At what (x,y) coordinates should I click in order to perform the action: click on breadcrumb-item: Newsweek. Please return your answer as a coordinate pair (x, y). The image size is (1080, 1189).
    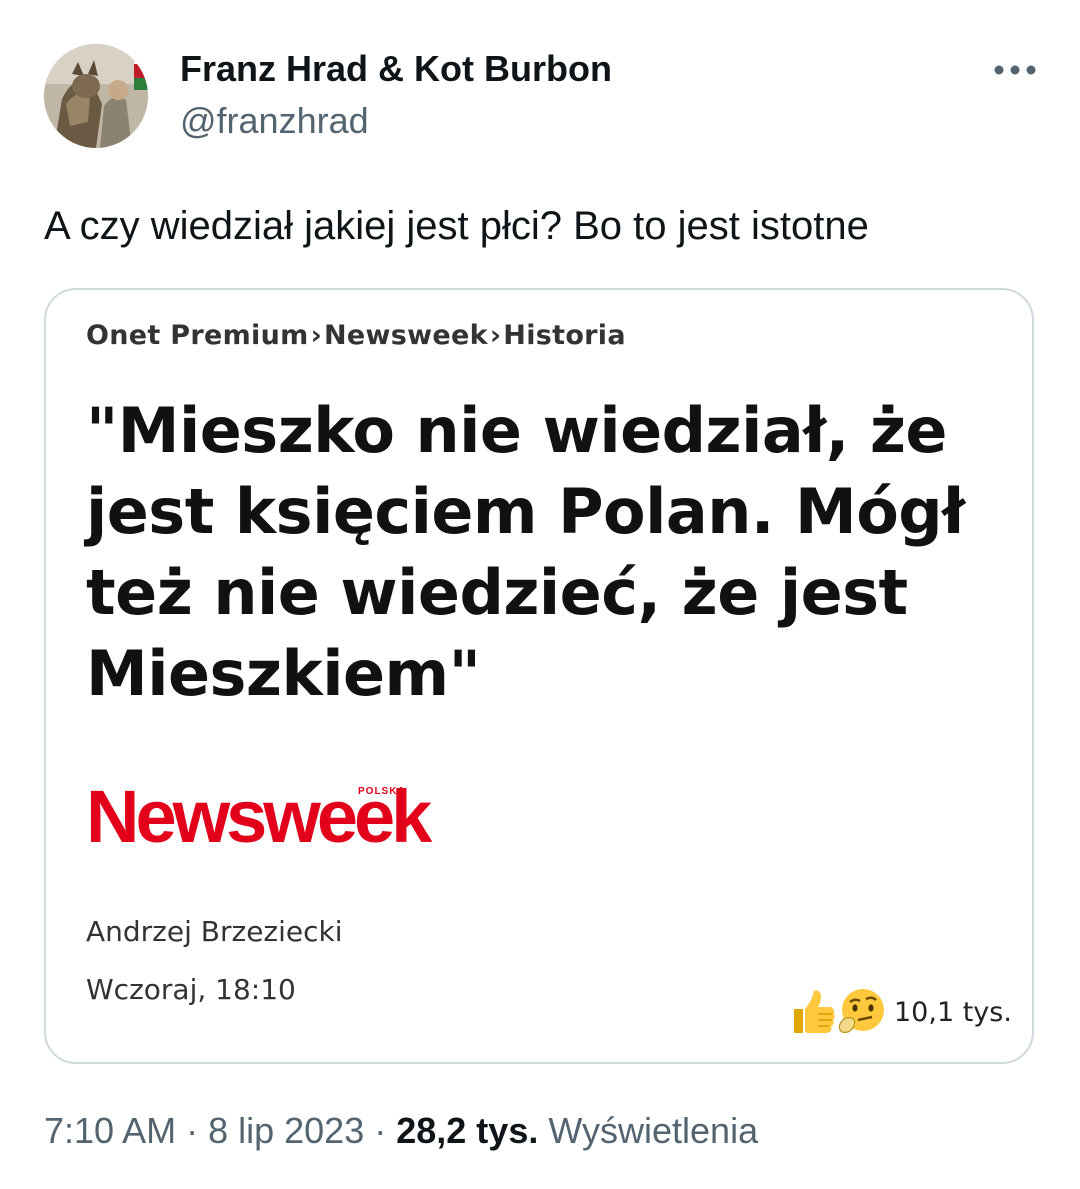
    Looking at the image, I should click on (406, 335).